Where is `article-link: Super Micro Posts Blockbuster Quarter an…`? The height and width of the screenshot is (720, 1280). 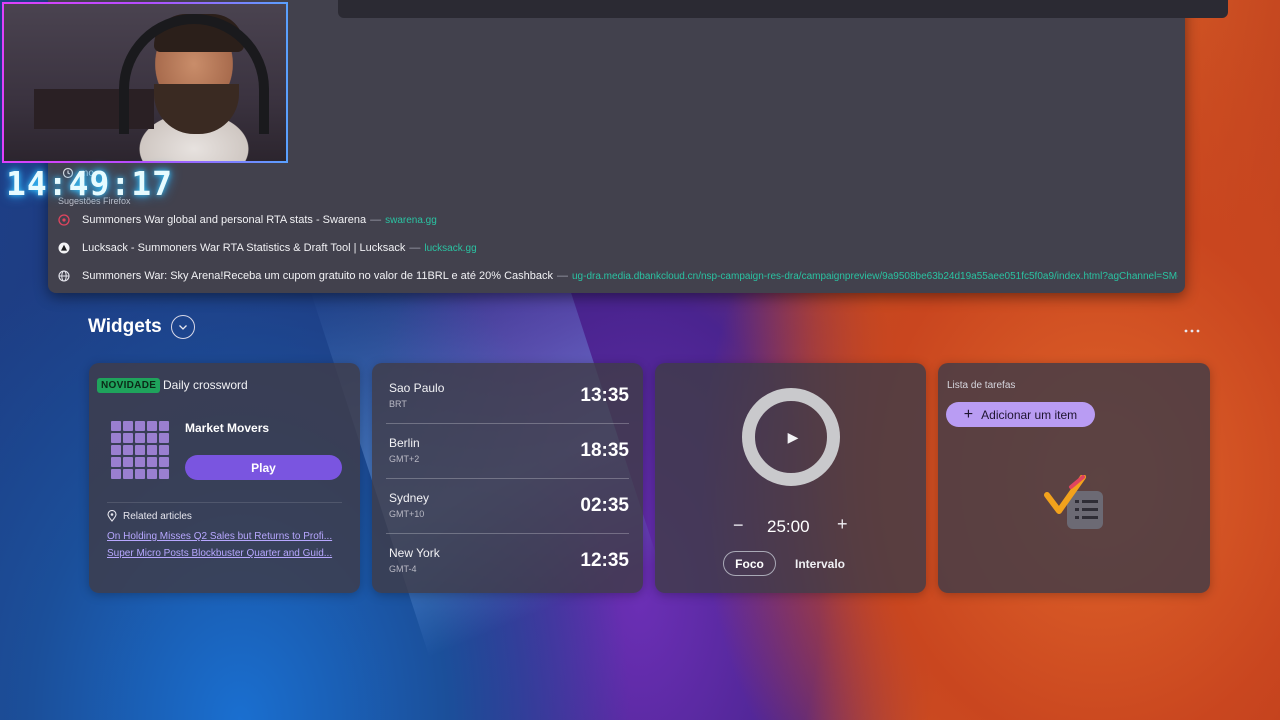 article-link: Super Micro Posts Blockbuster Quarter an… is located at coordinates (226, 553).